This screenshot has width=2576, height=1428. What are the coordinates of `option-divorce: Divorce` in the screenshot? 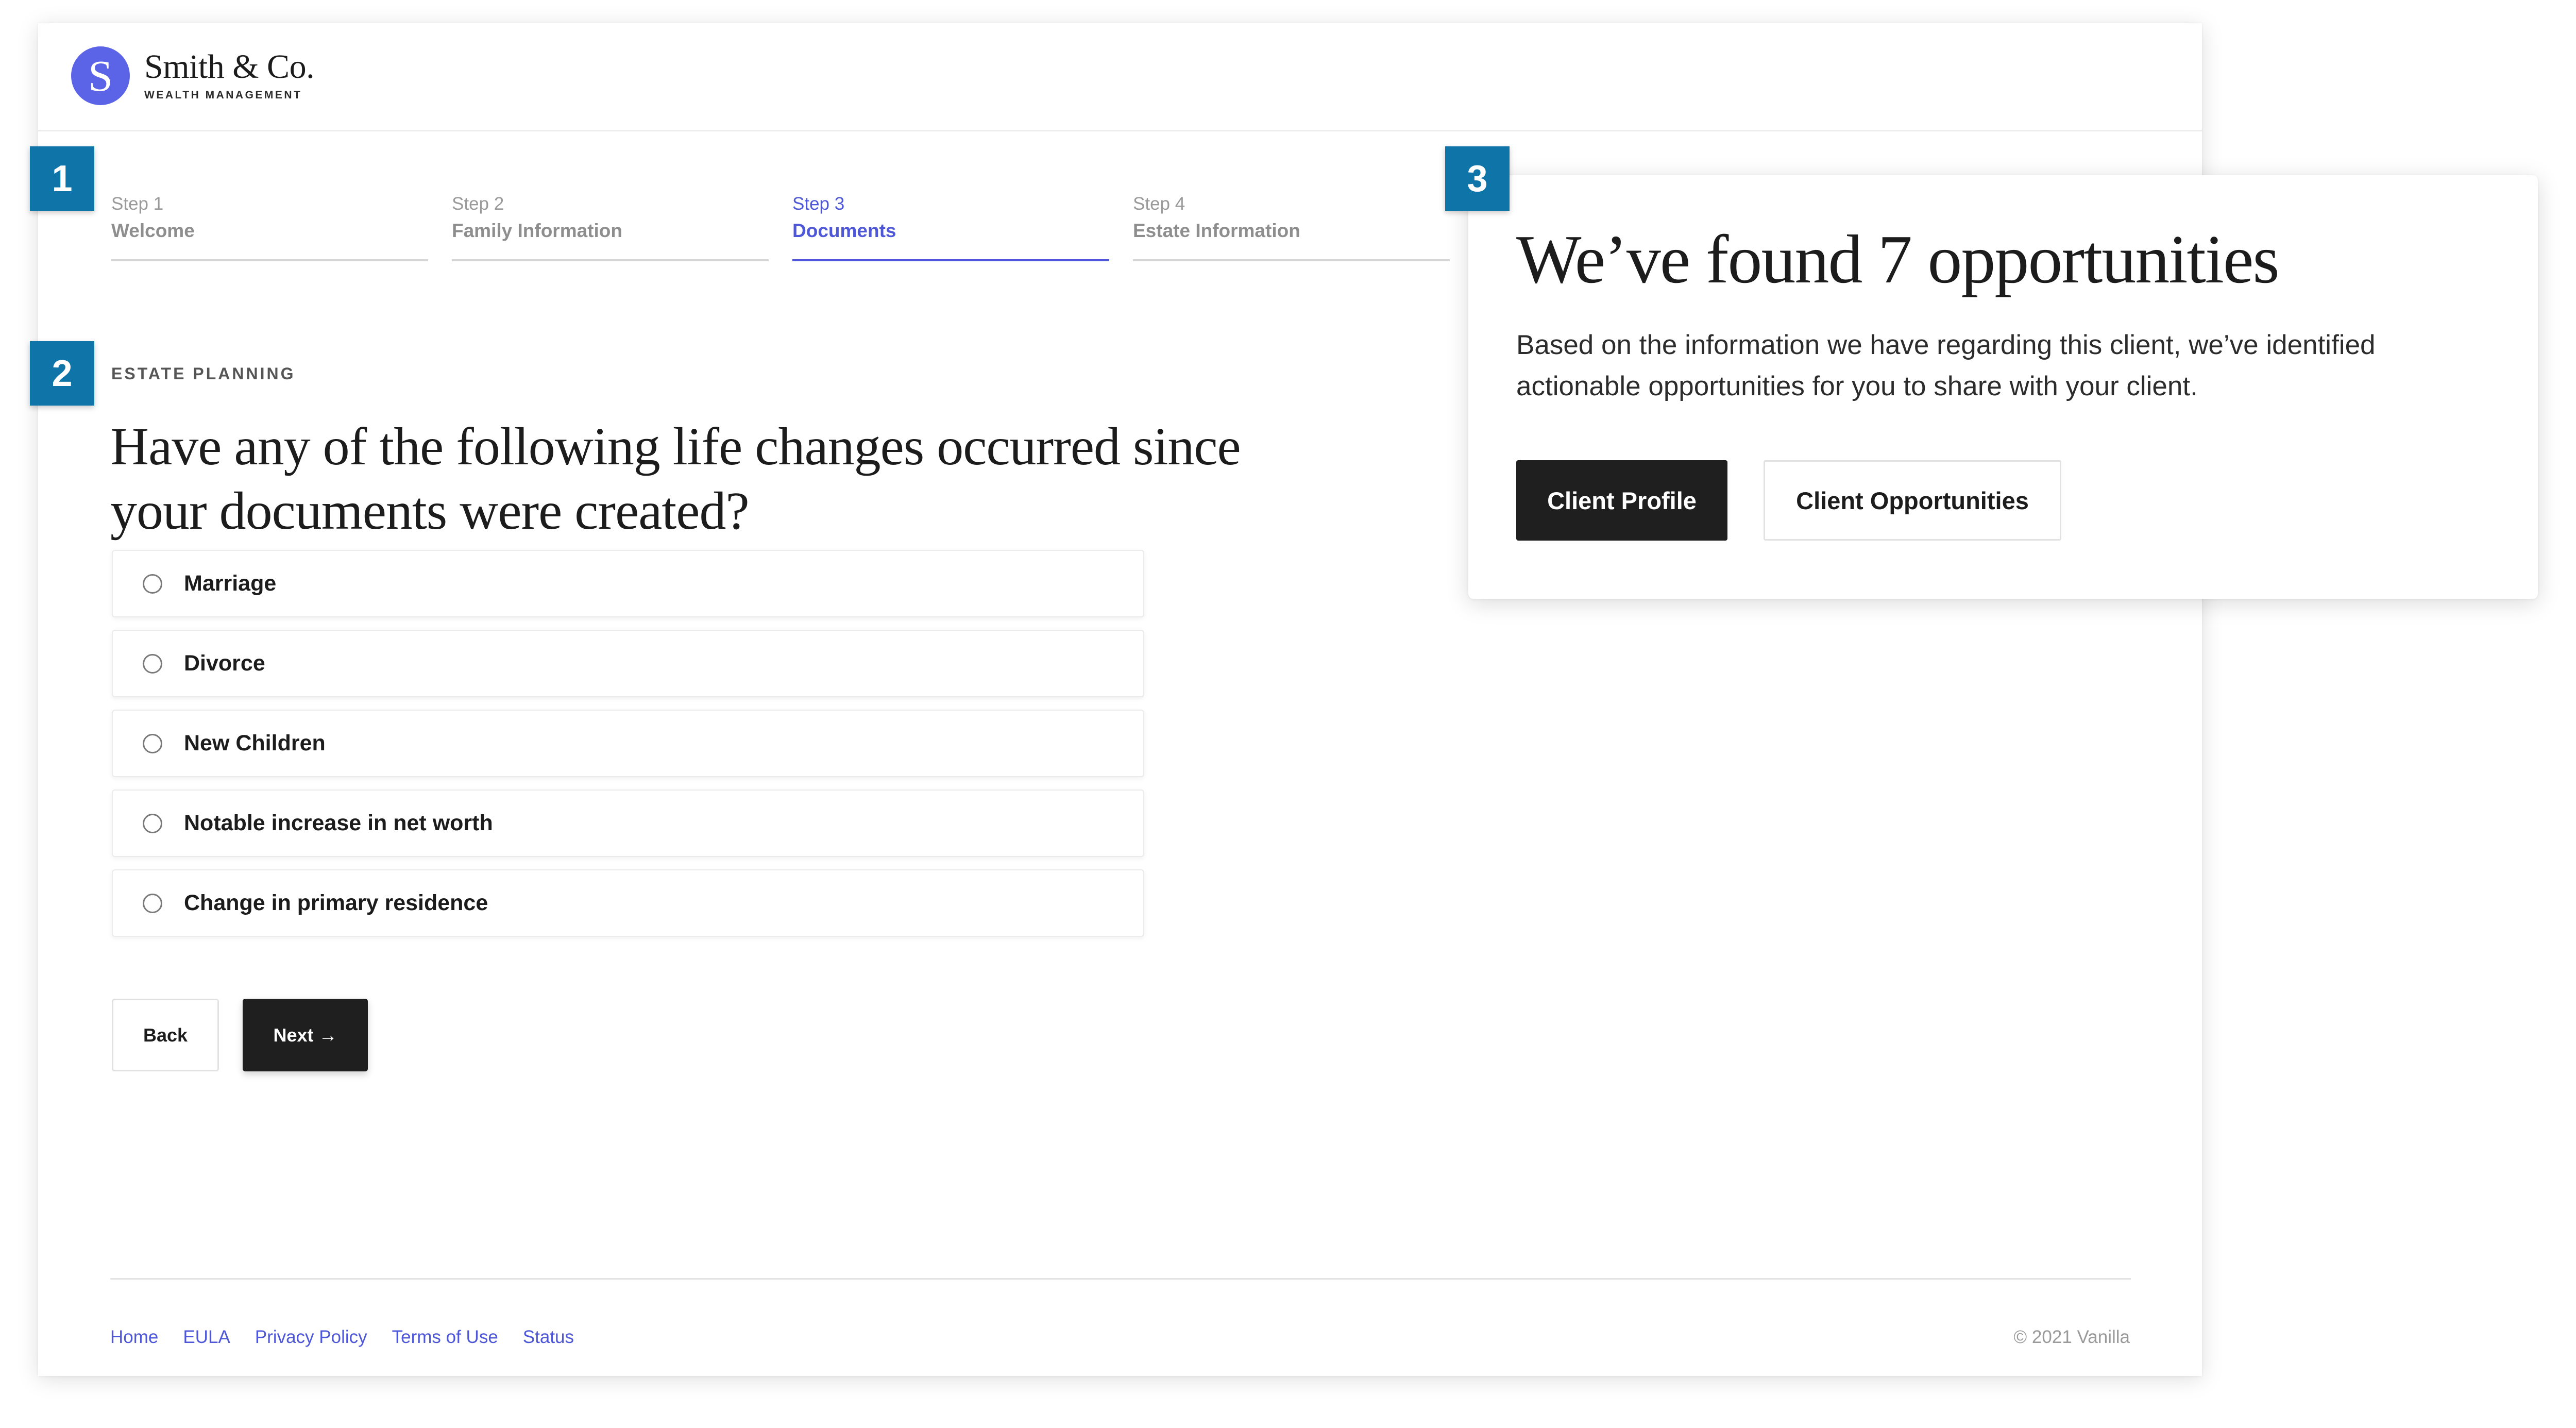 It's located at (628, 663).